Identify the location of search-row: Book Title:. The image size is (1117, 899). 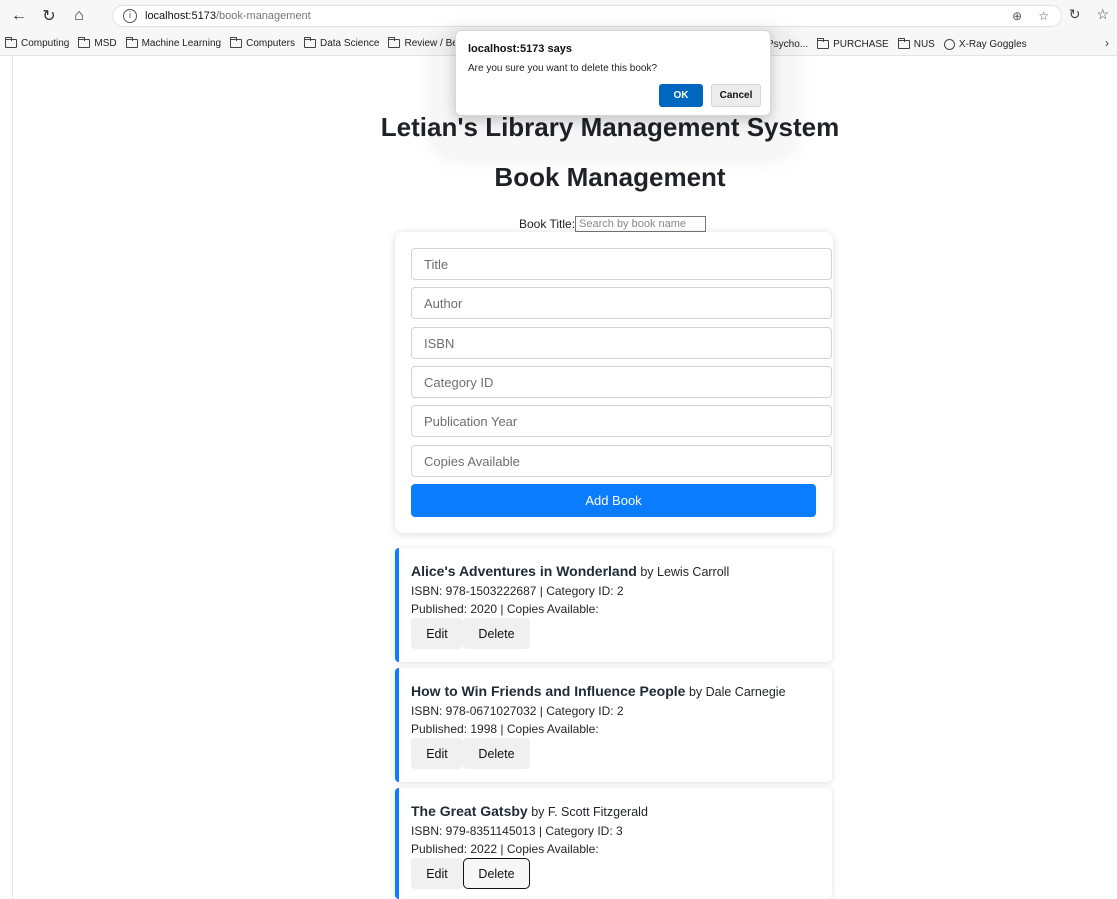
(613, 224).